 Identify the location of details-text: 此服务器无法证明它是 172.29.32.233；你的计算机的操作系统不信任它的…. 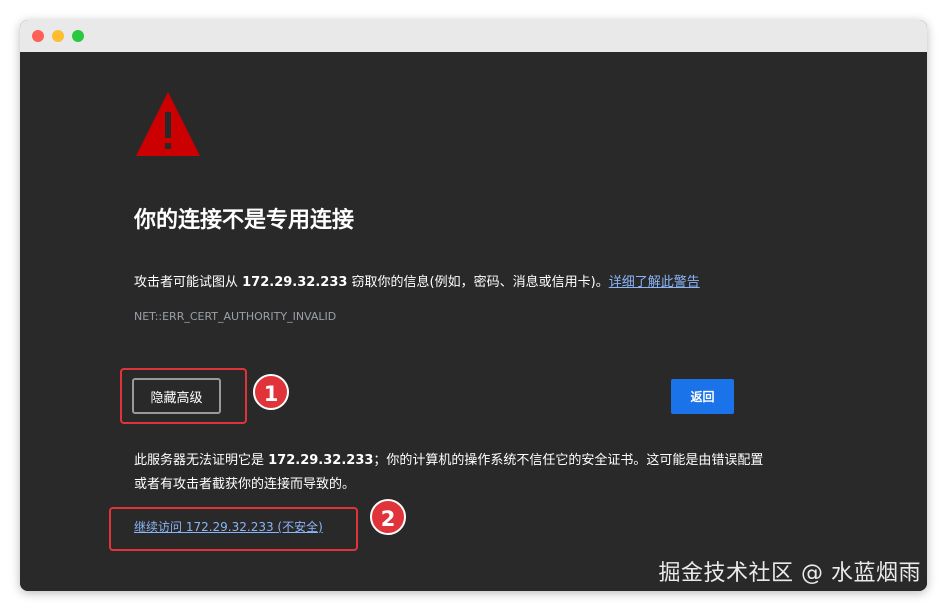
(454, 473).